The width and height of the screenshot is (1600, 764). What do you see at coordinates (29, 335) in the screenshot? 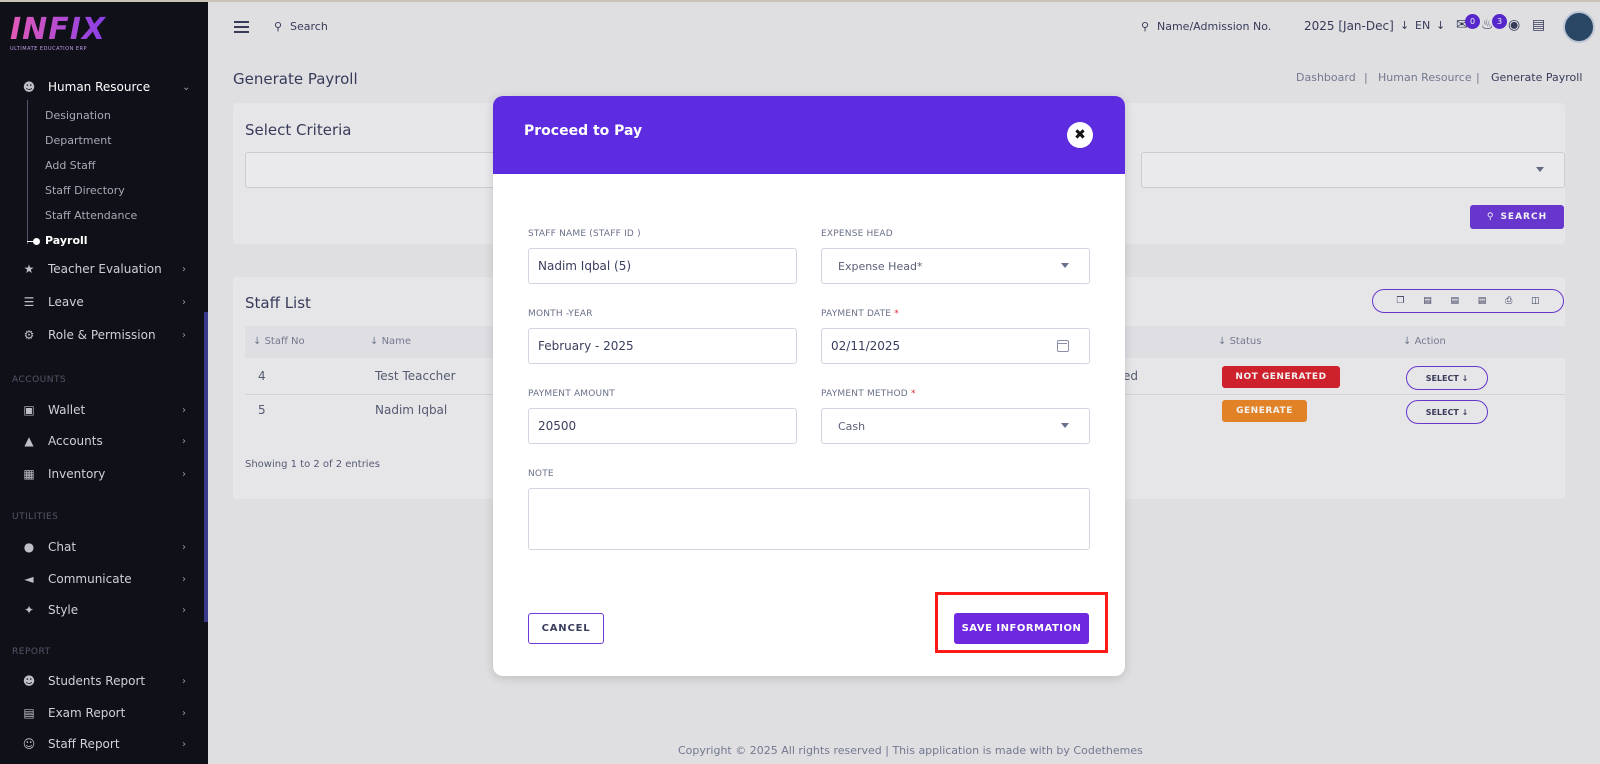
I see `key-icon: ⚙` at bounding box center [29, 335].